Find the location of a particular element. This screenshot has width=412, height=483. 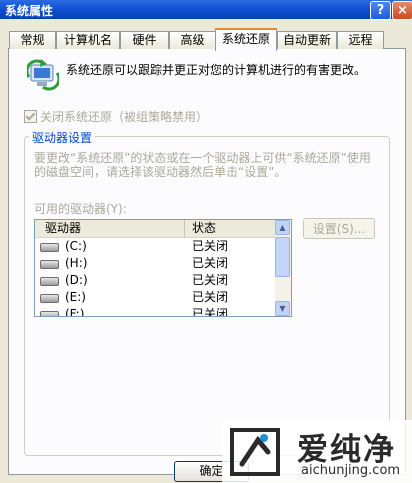

tab-automatic-updates: 自动更新 is located at coordinates (307, 40).